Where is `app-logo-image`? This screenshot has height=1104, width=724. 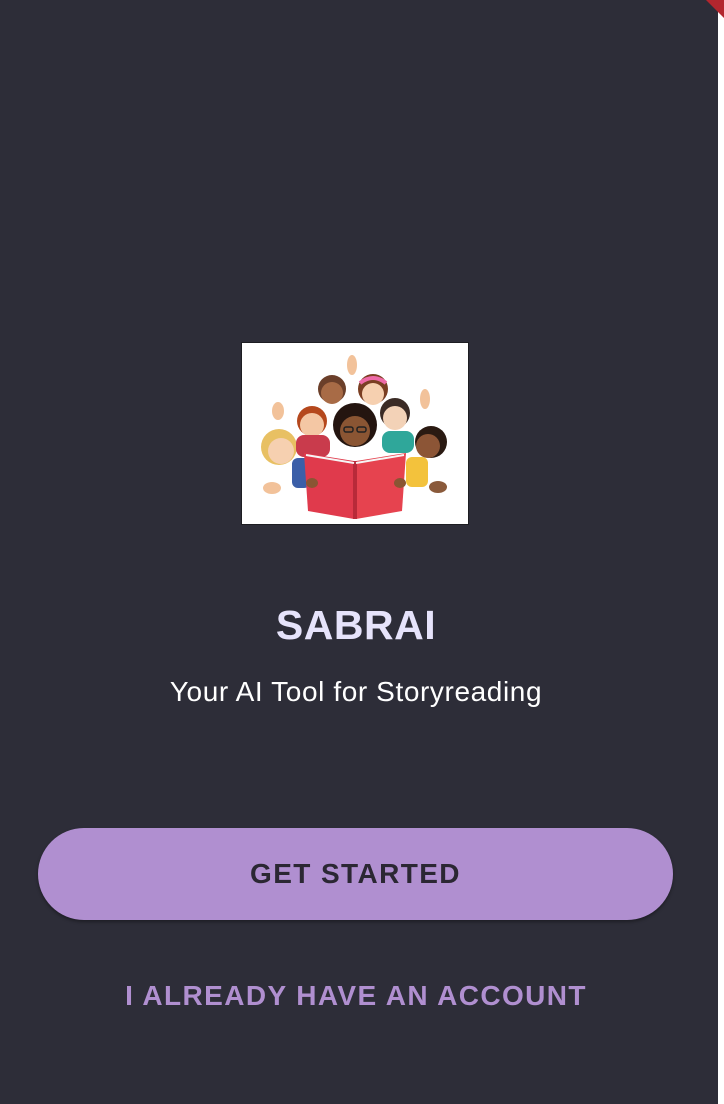 app-logo-image is located at coordinates (355, 433).